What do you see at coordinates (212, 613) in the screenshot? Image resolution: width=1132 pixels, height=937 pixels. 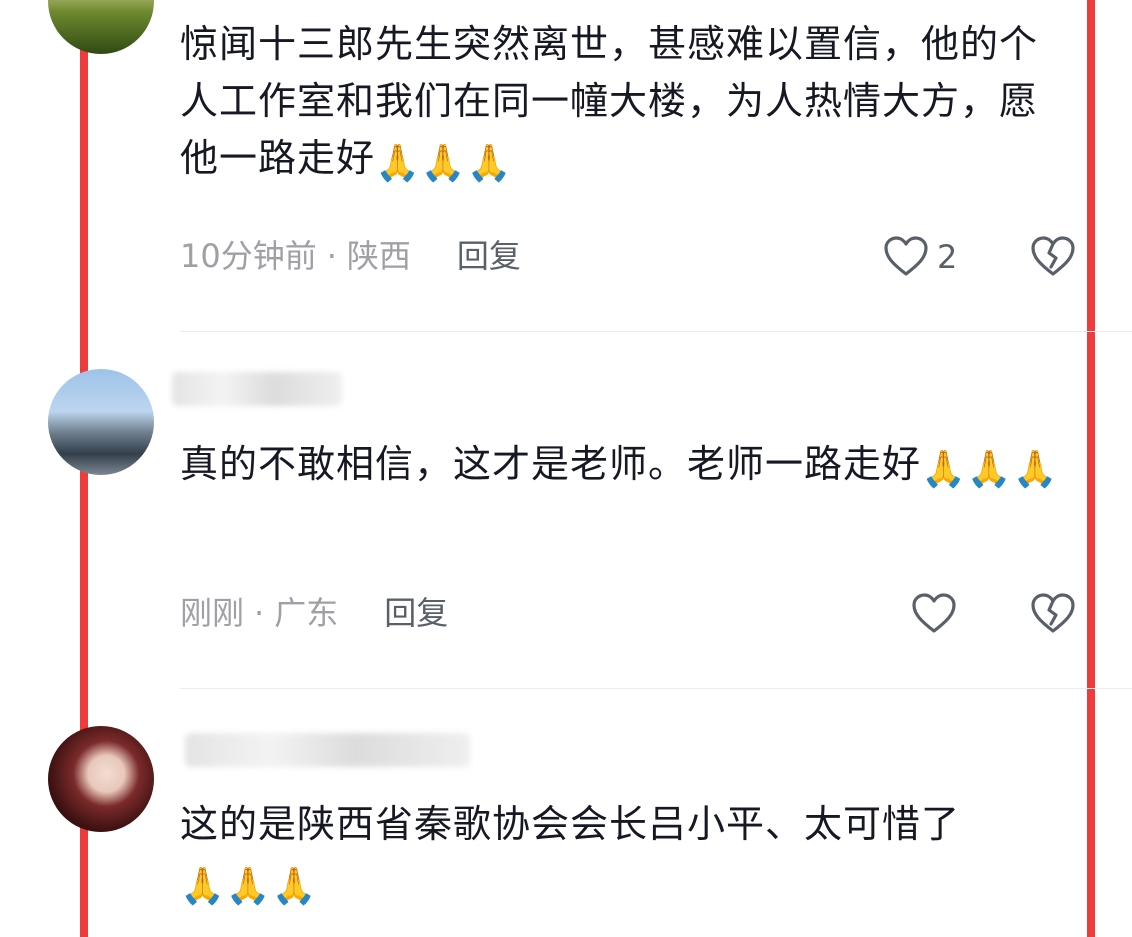 I see `comment-time: 刚刚` at bounding box center [212, 613].